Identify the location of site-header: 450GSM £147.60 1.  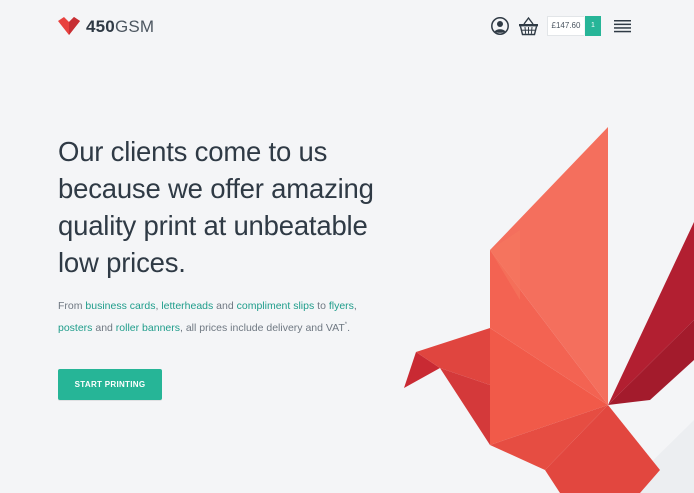
(347, 28).